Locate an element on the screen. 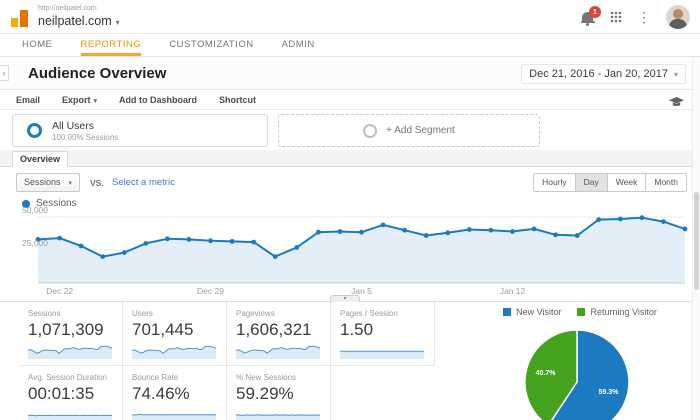 This screenshot has height=420, width=700. metric-label: Avg. Session Duration is located at coordinates (68, 377).